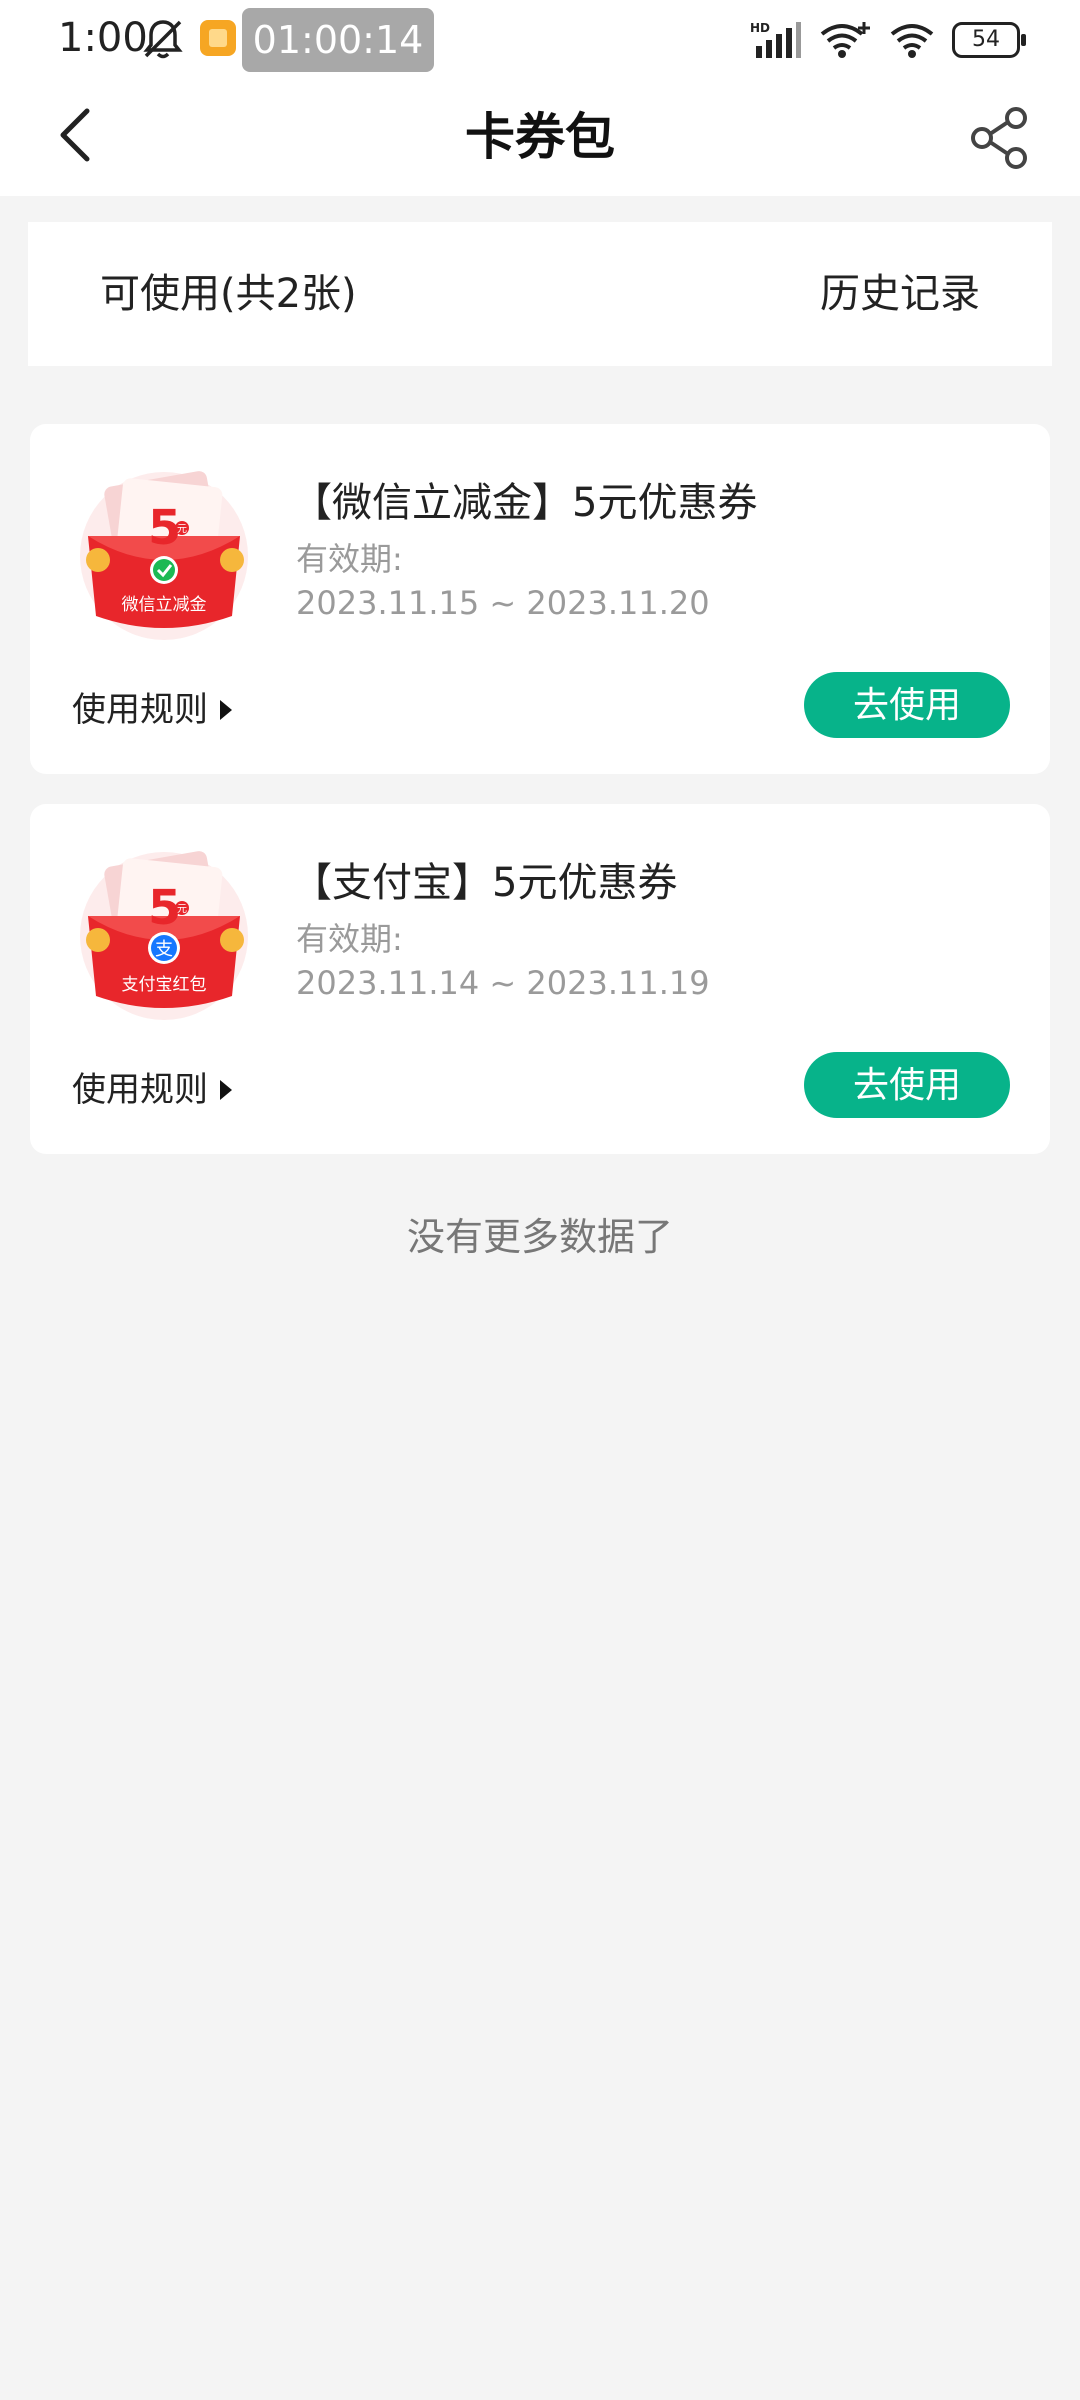 The height and width of the screenshot is (2400, 1080). I want to click on logo-caption: 支付宝红包, so click(164, 985).